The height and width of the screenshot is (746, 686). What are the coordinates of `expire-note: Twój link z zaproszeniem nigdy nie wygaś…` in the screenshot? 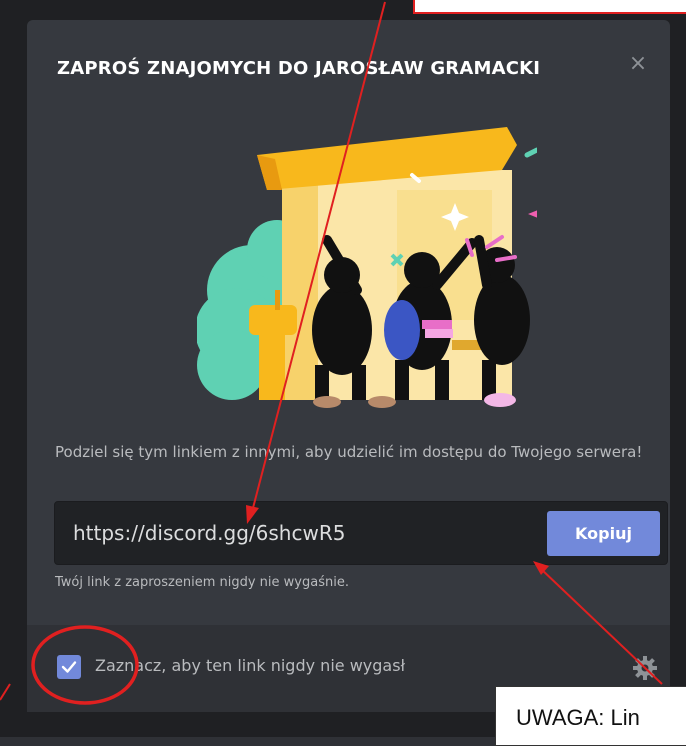 It's located at (202, 582).